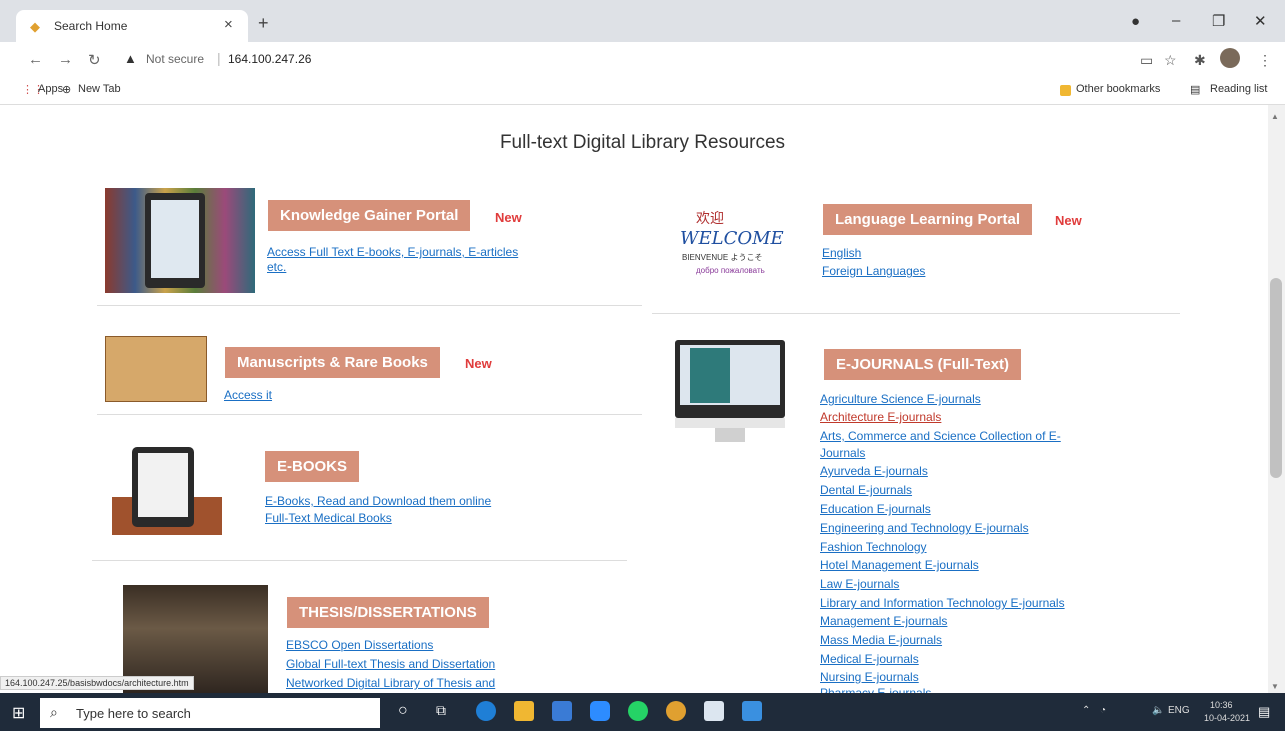  What do you see at coordinates (1086, 710) in the screenshot?
I see `tray-up-icon: ⌃` at bounding box center [1086, 710].